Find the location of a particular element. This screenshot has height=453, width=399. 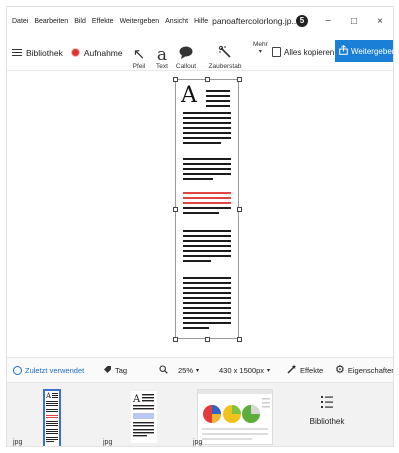

arrow-icon: ↖ is located at coordinates (139, 54).